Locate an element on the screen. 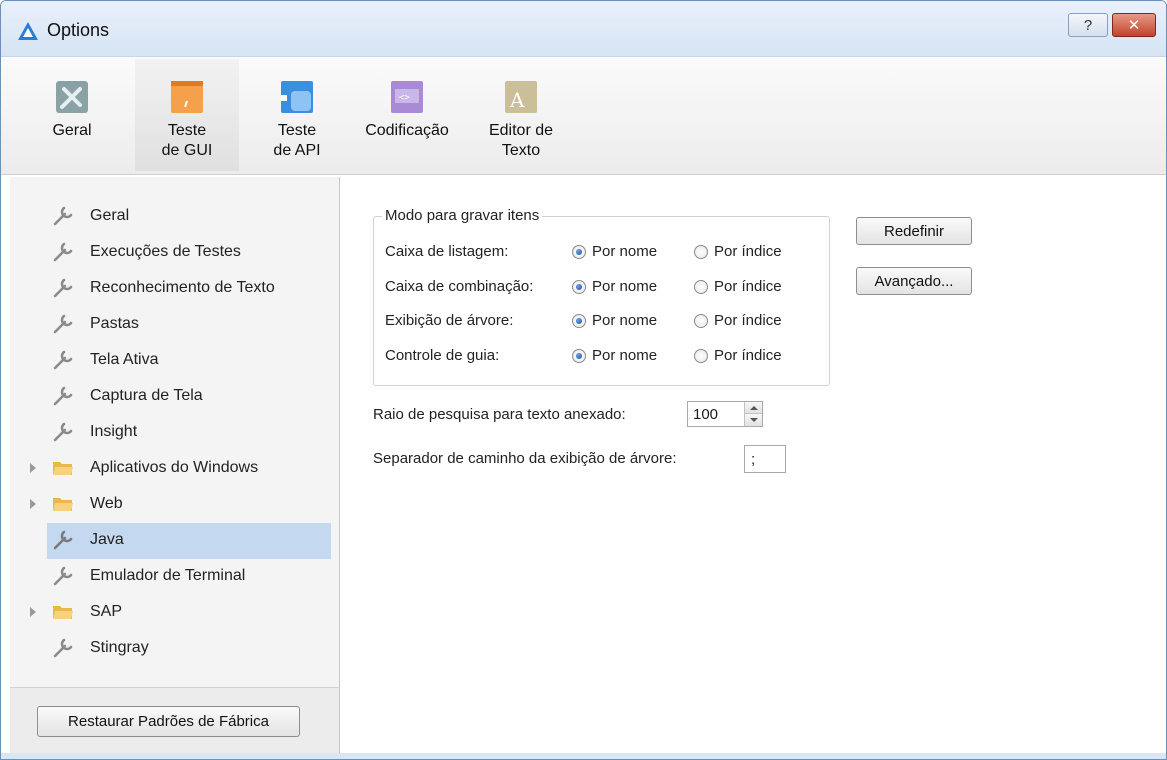 The image size is (1167, 760). combobox-label: Caixa de combinação: is located at coordinates (459, 286).